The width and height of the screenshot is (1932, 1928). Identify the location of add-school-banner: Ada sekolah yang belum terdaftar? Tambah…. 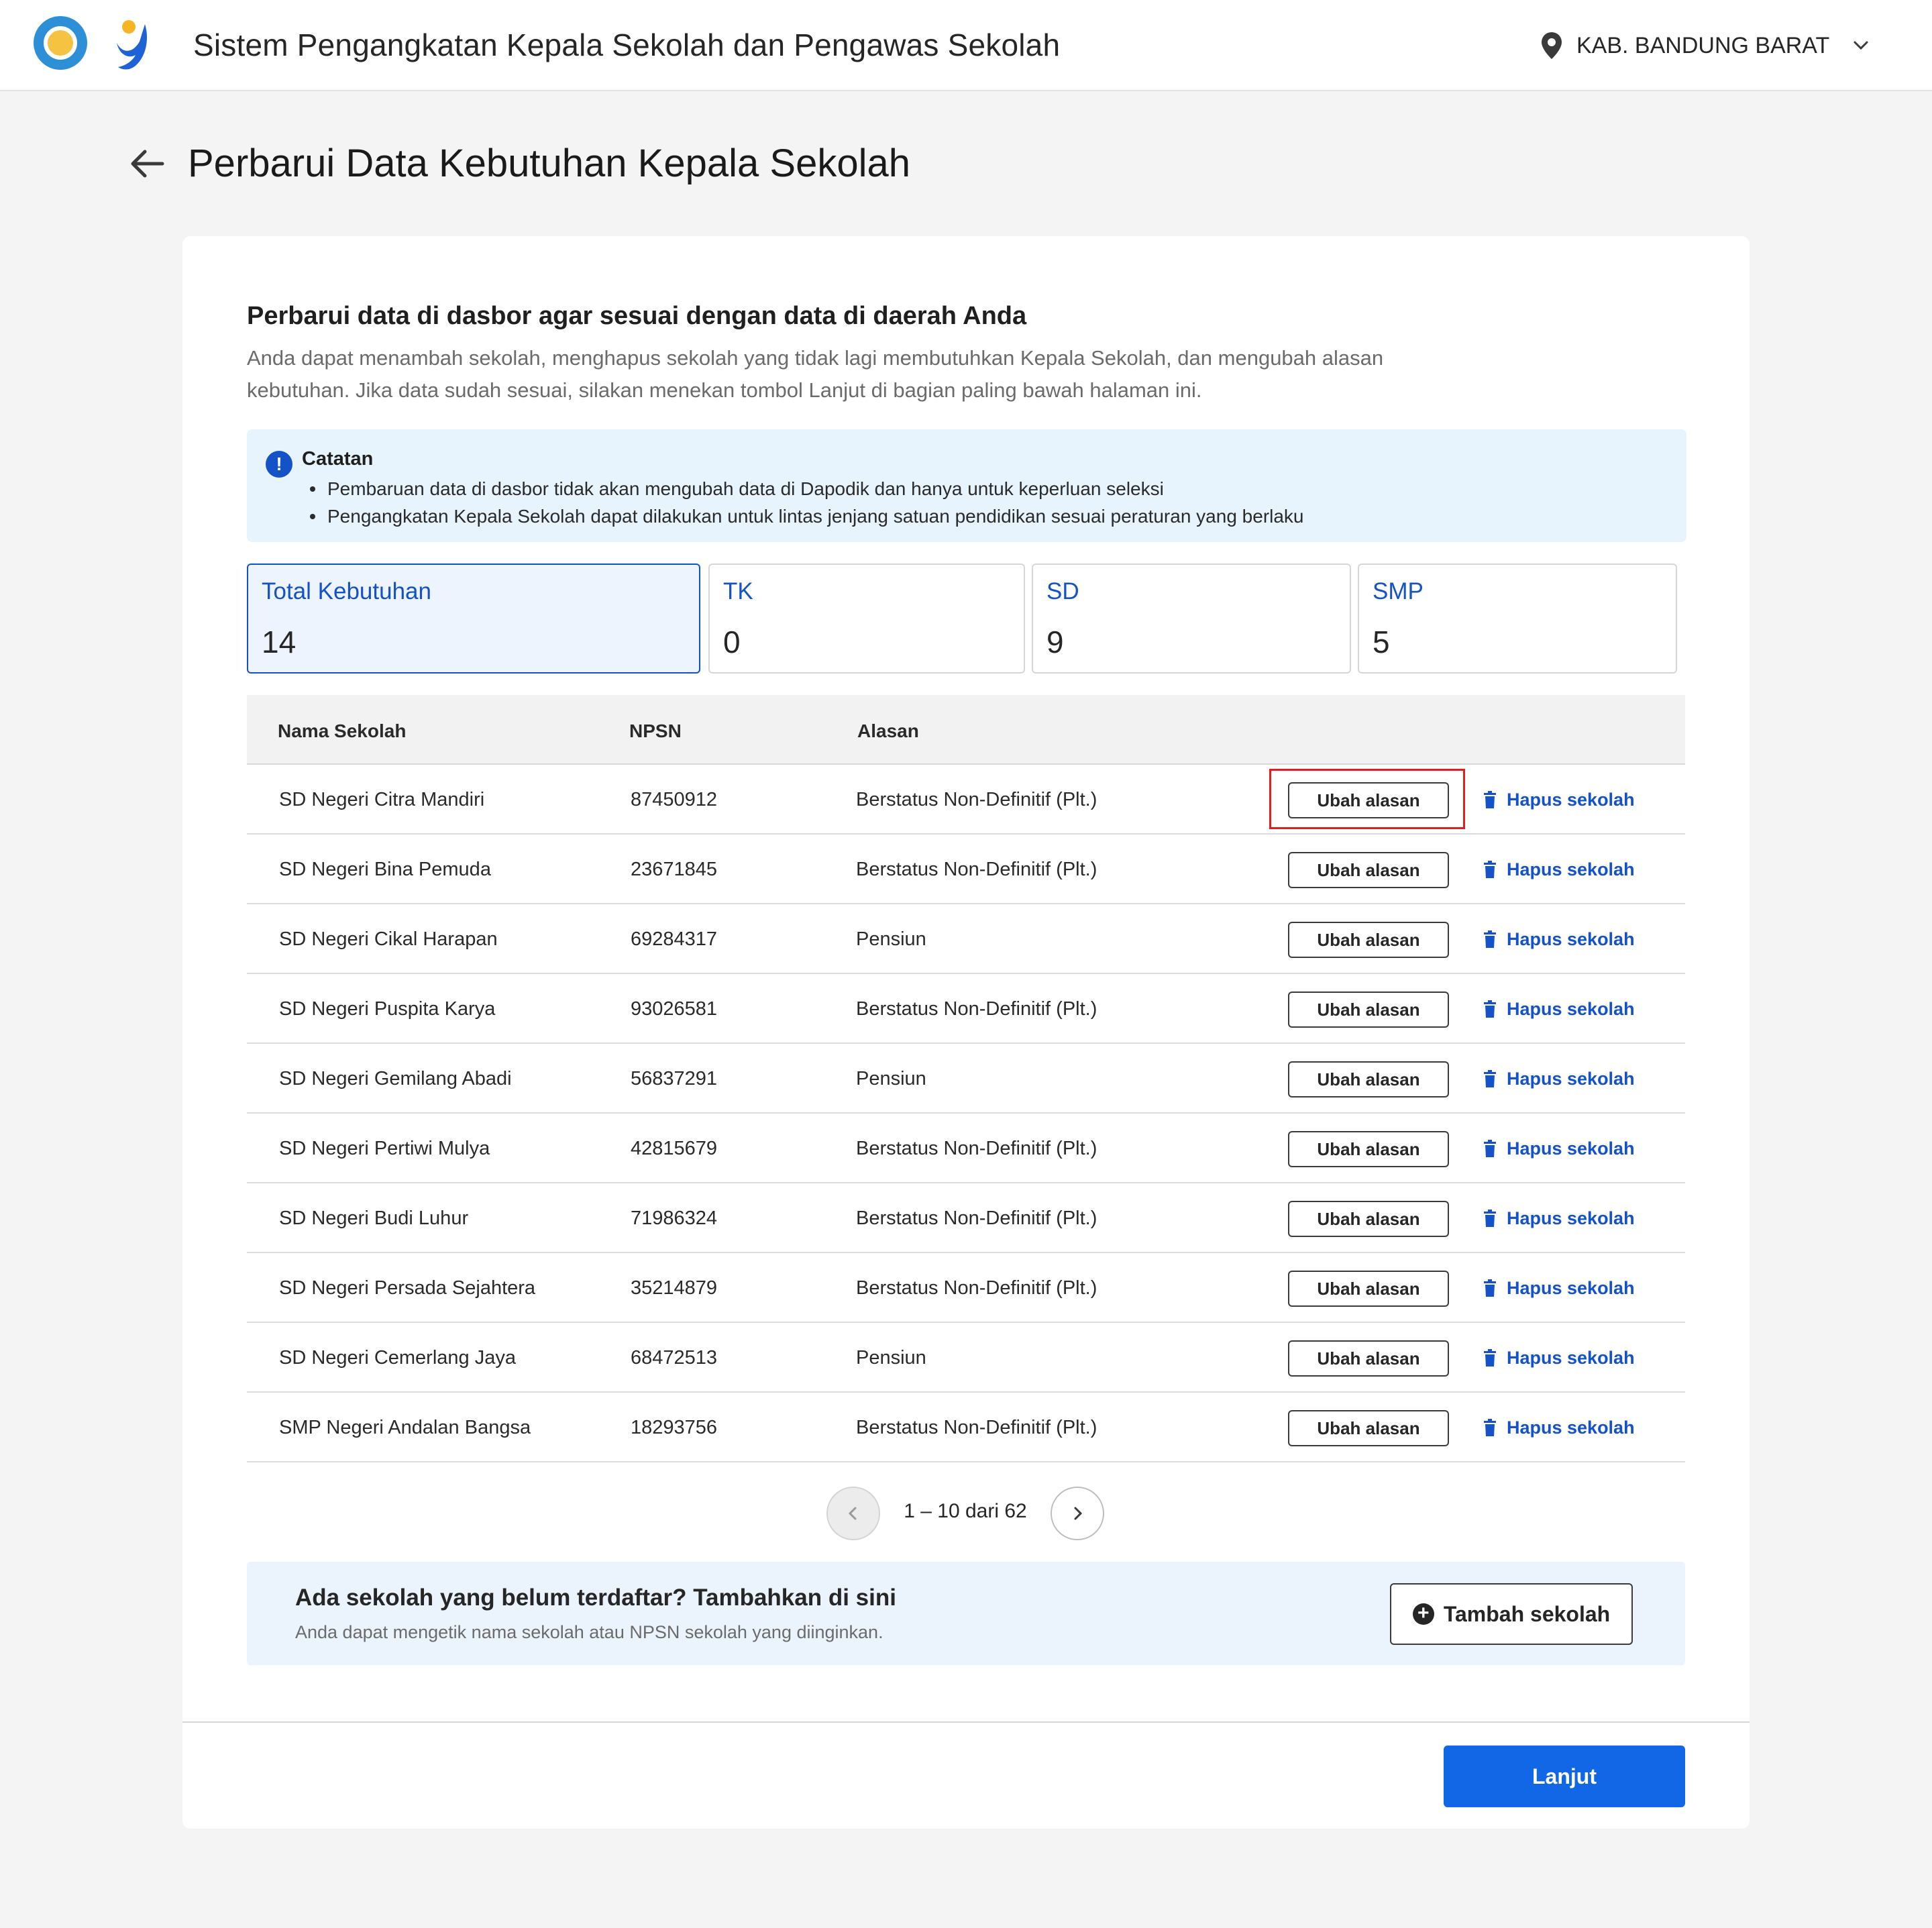
(966, 1613).